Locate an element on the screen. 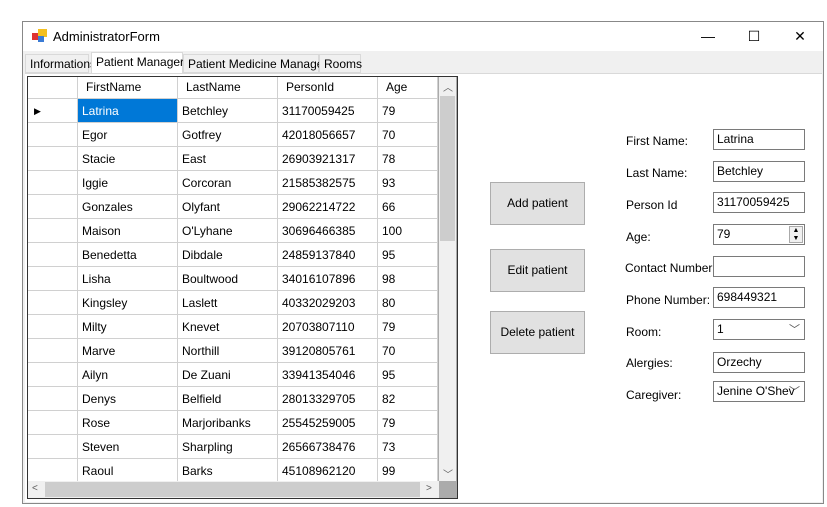  table-cell: Olyfant is located at coordinates (228, 207).